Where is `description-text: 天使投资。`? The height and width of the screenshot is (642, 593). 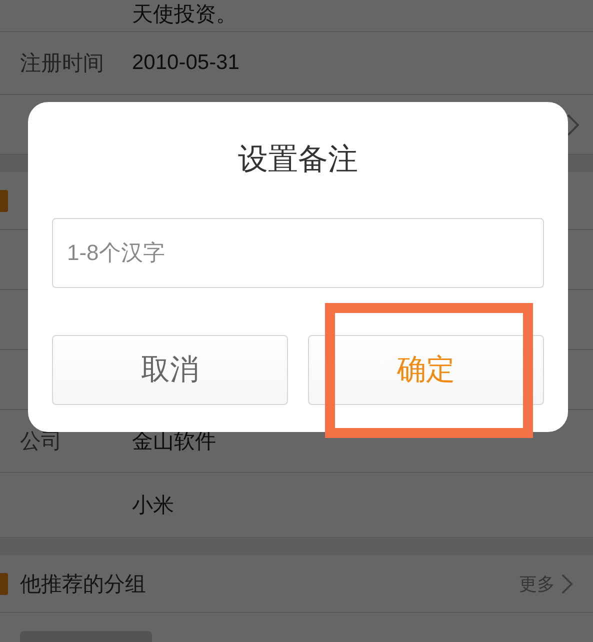
description-text: 天使投资。 is located at coordinates (184, 15).